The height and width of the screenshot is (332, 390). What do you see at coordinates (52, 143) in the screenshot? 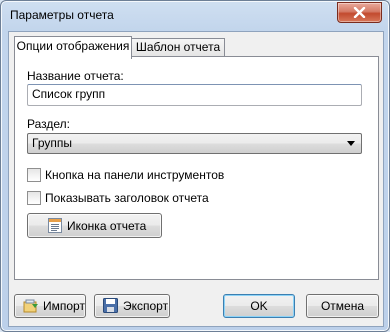
I see `section-value: Группы` at bounding box center [52, 143].